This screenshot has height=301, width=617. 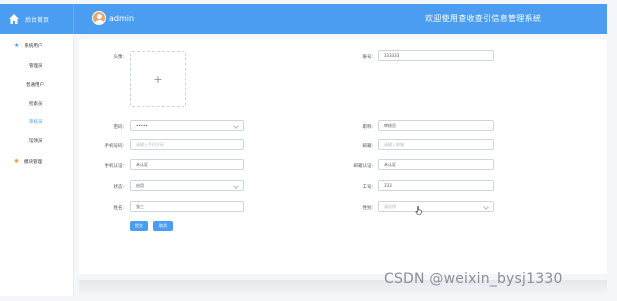 I want to click on username: admin, so click(x=122, y=18).